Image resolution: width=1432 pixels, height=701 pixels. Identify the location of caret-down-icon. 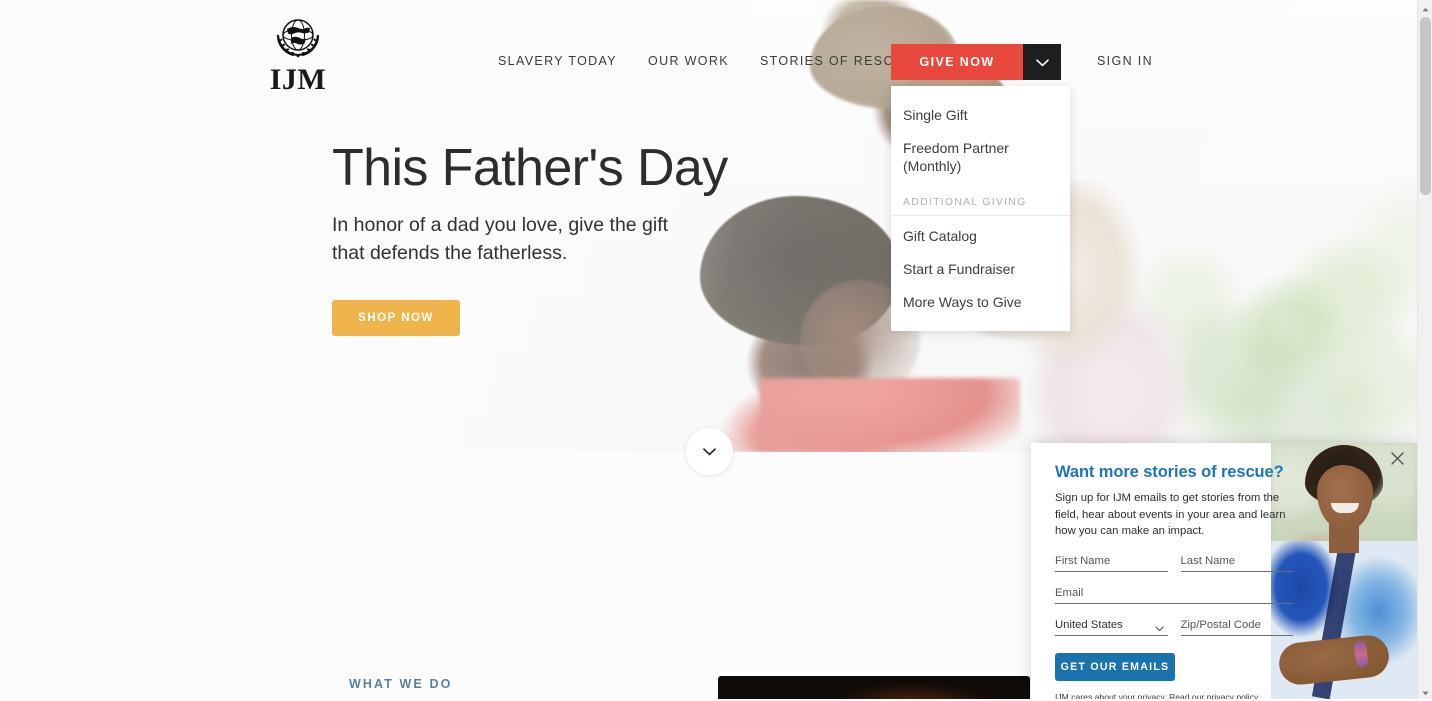
(1425, 692).